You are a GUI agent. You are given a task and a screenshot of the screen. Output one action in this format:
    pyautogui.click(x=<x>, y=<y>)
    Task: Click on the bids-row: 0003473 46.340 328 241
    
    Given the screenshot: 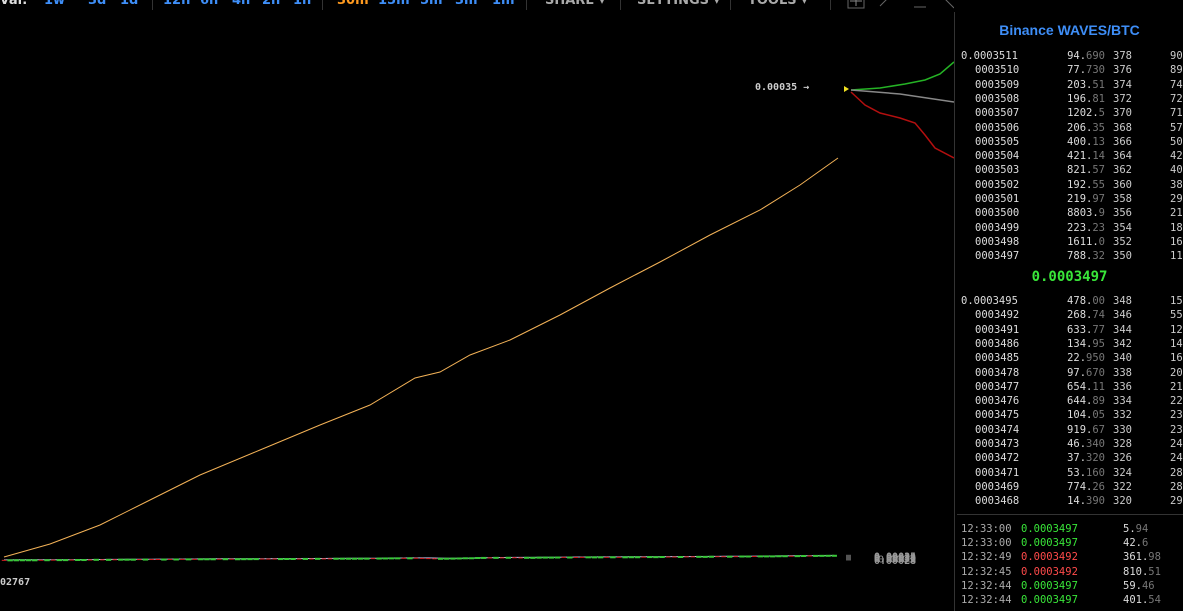 What is the action you would take?
    pyautogui.click(x=1069, y=444)
    